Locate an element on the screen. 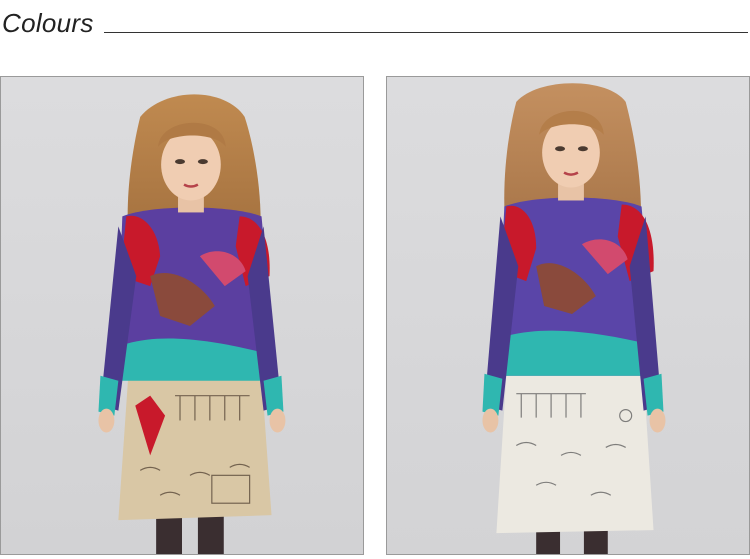  section-header: Colours is located at coordinates (375, 25).